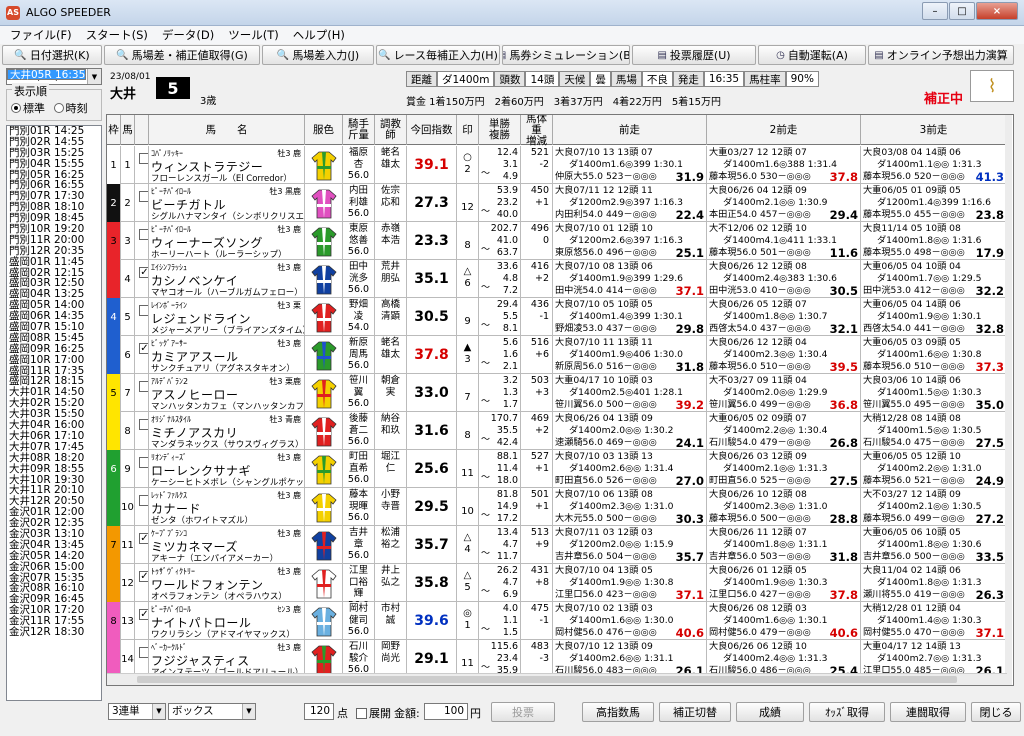 Image resolution: width=1024 pixels, height=736 pixels. Describe the element at coordinates (54, 360) in the screenshot. I see `race-list-item: 盛岡10R 17:00` at that location.